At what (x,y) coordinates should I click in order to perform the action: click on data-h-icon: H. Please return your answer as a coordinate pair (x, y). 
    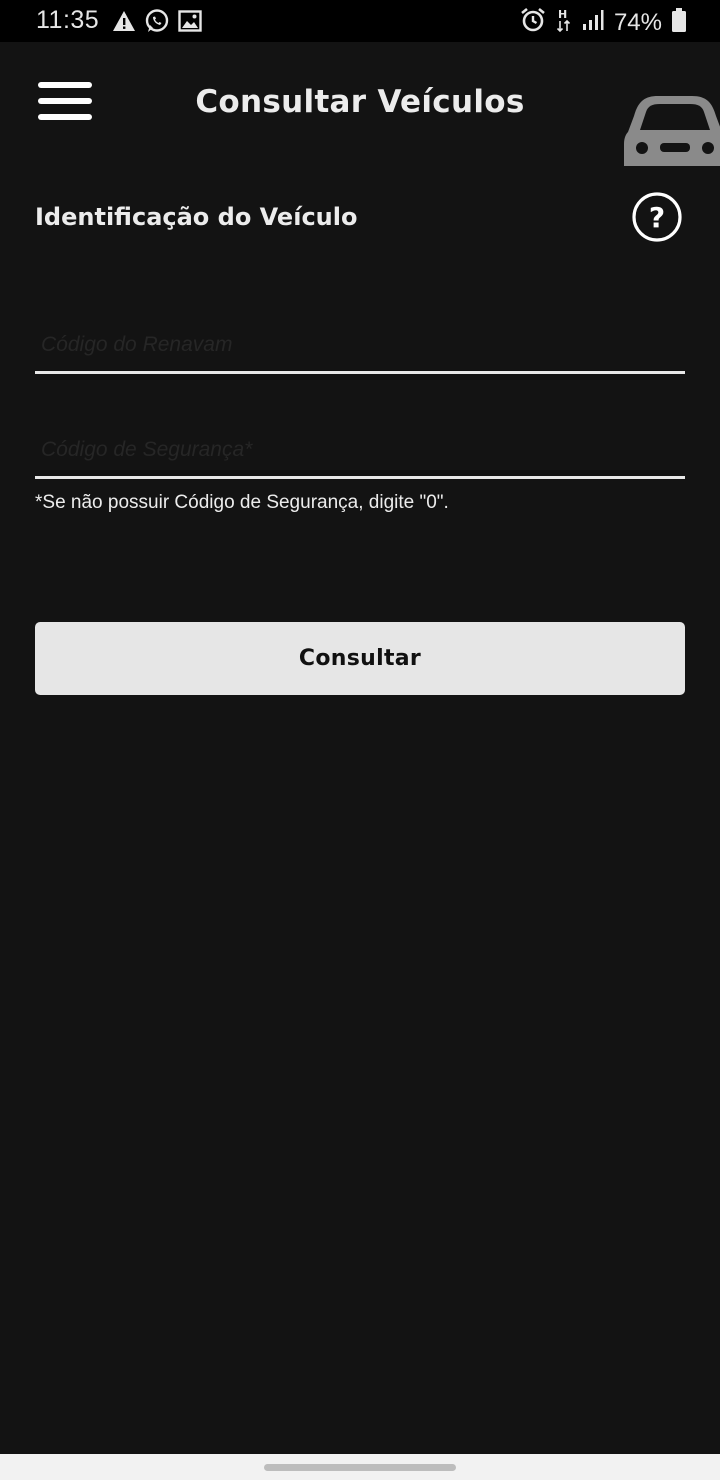
    Looking at the image, I should click on (564, 22).